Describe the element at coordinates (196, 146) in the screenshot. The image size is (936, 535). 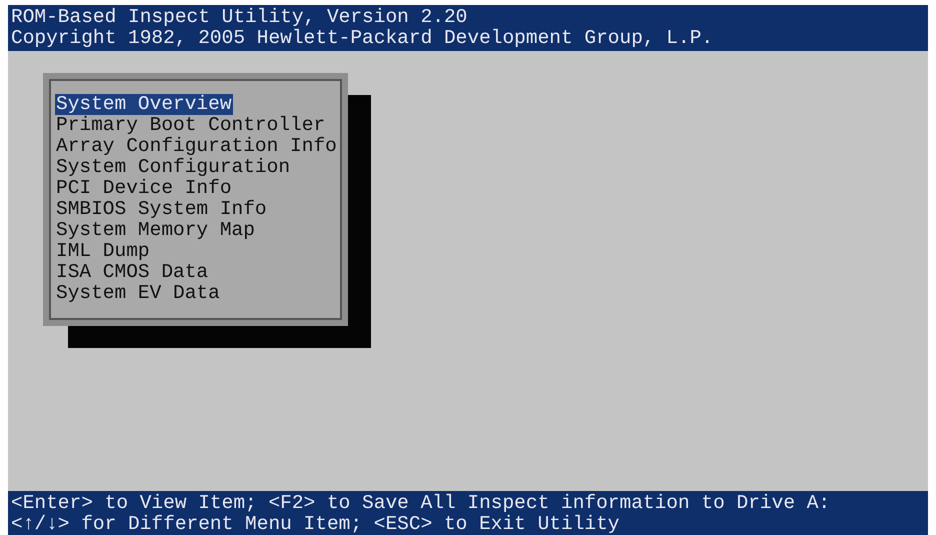
I see `menu-item: Array Configuration Info` at that location.